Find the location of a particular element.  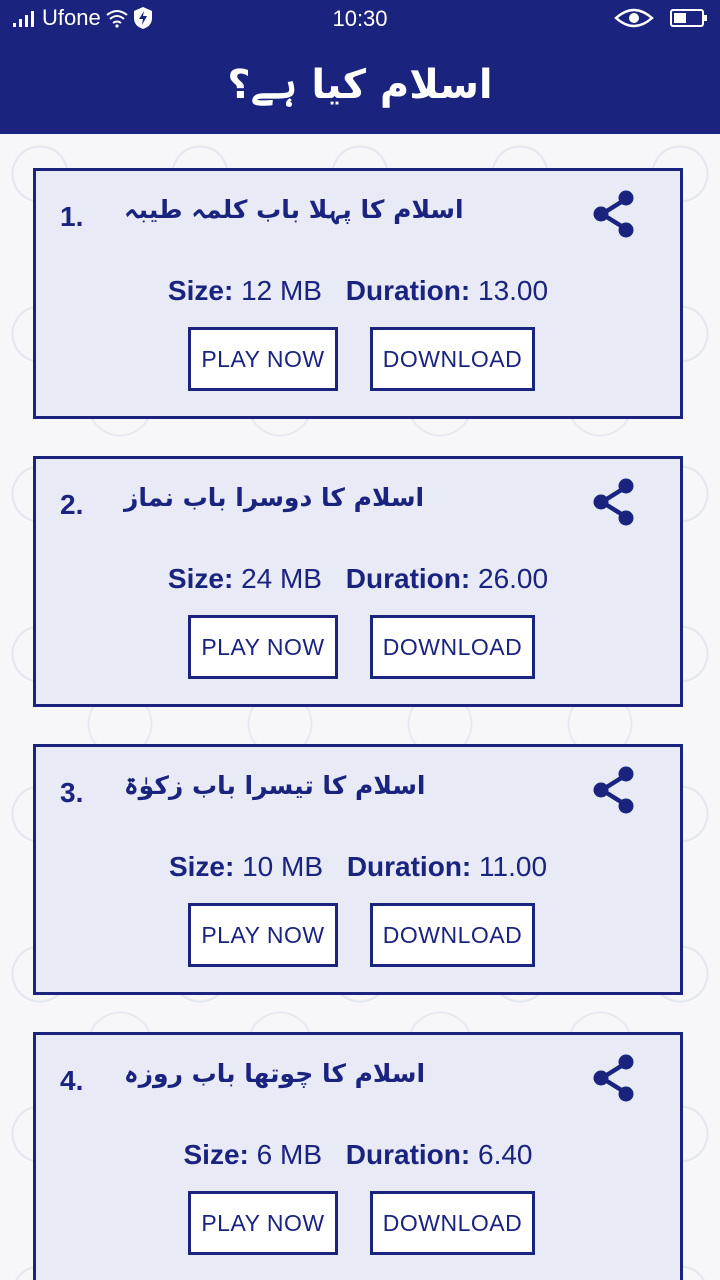

lesson-number: 1. is located at coordinates (72, 216).